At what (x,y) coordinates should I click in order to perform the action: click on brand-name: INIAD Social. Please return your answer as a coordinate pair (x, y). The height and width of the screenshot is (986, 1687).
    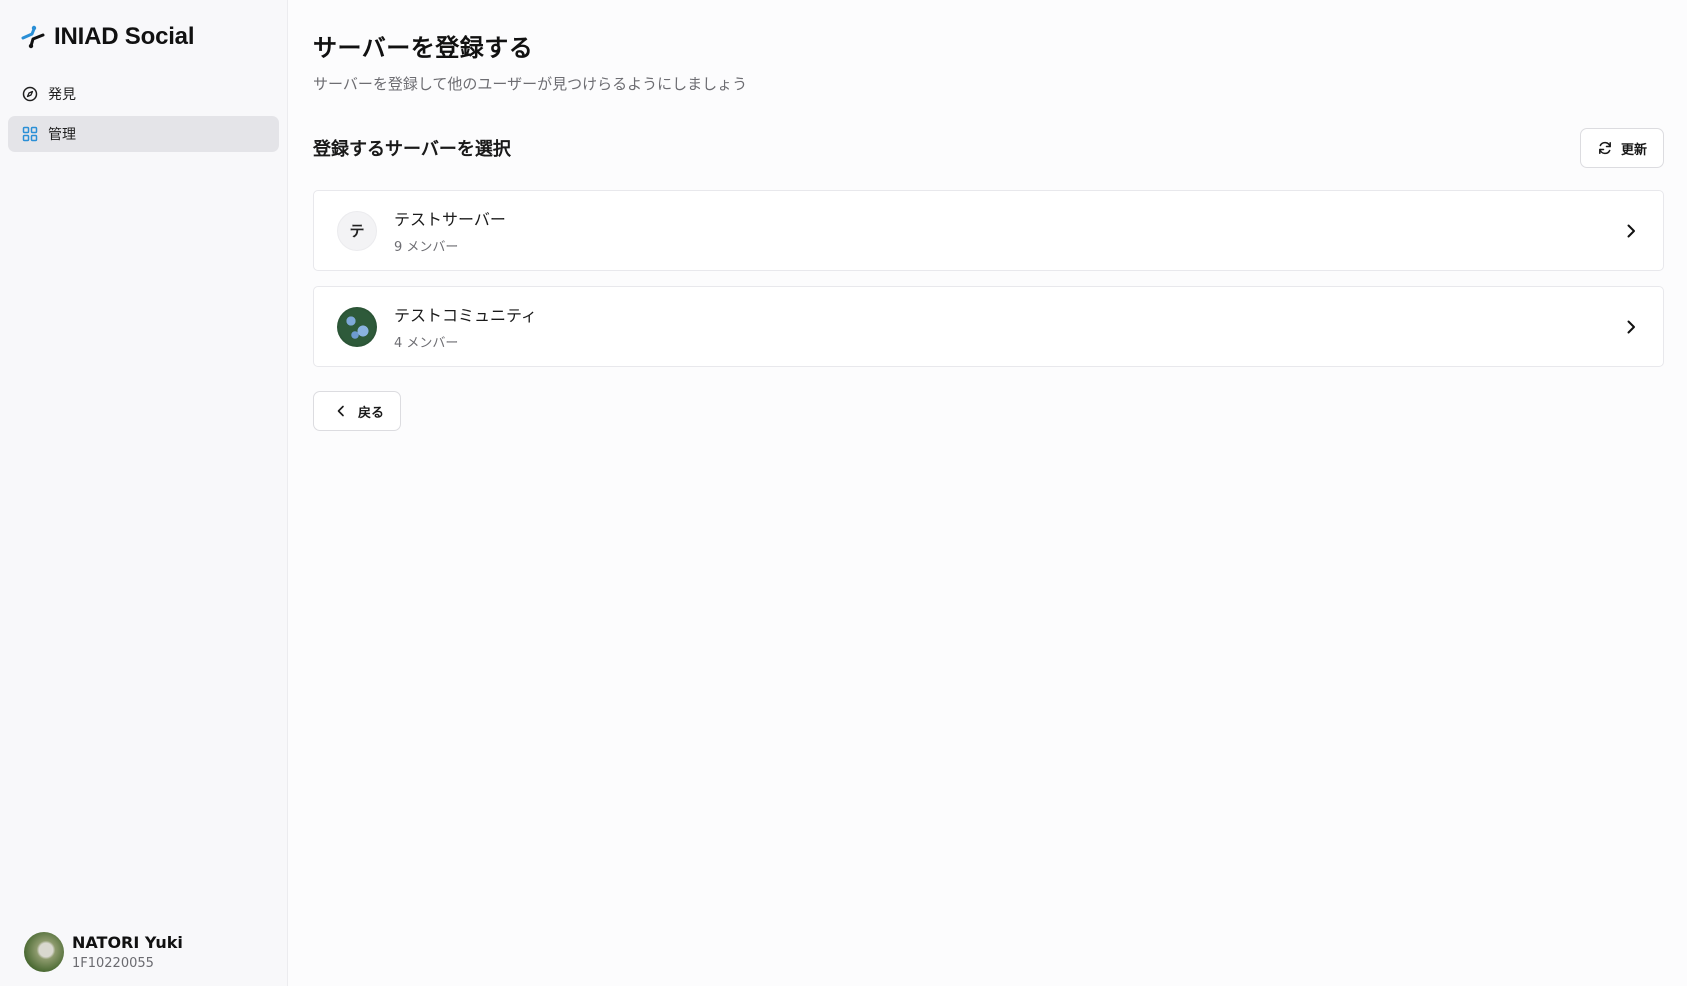
    Looking at the image, I should click on (124, 36).